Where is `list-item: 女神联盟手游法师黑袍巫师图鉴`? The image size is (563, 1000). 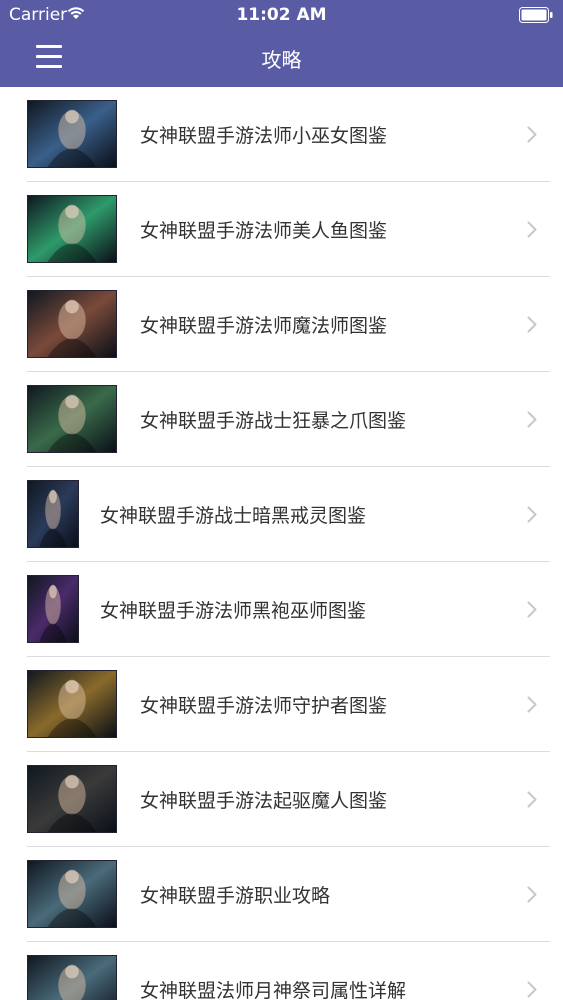
list-item: 女神联盟手游法师黑袍巫师图鉴 is located at coordinates (281, 609).